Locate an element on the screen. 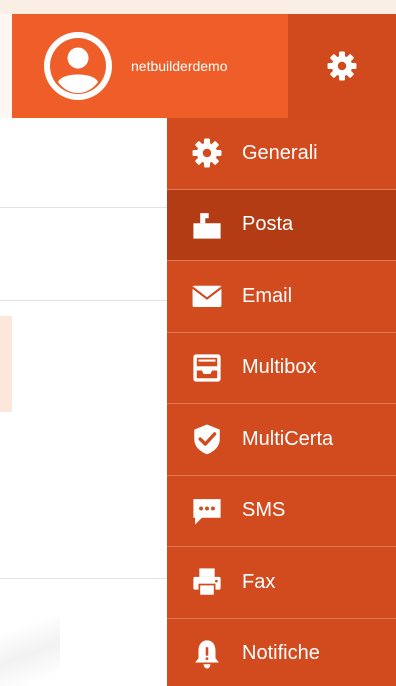 The image size is (396, 686). app-header: netbuilderdemo is located at coordinates (204, 66).